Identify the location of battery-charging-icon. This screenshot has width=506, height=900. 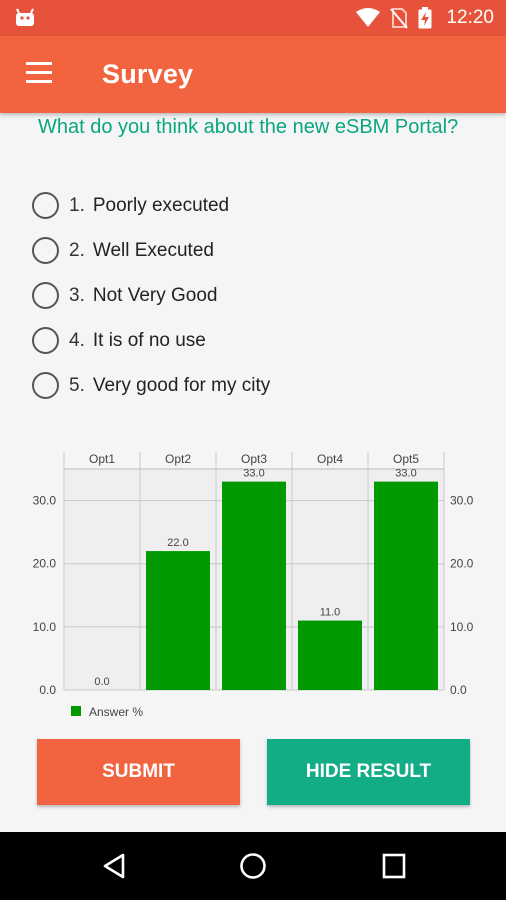
(425, 18).